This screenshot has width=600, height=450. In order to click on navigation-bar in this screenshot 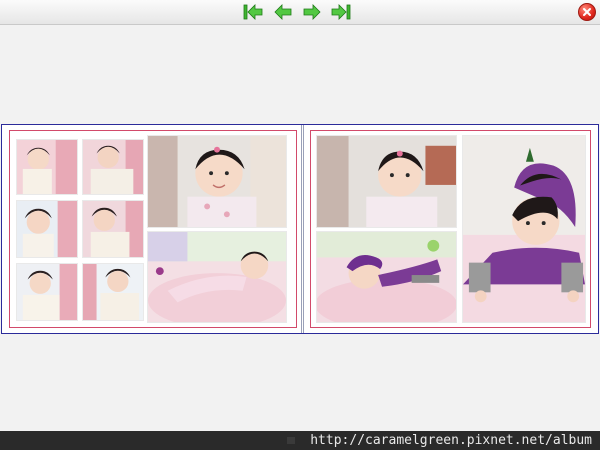, I will do `click(300, 12)`.